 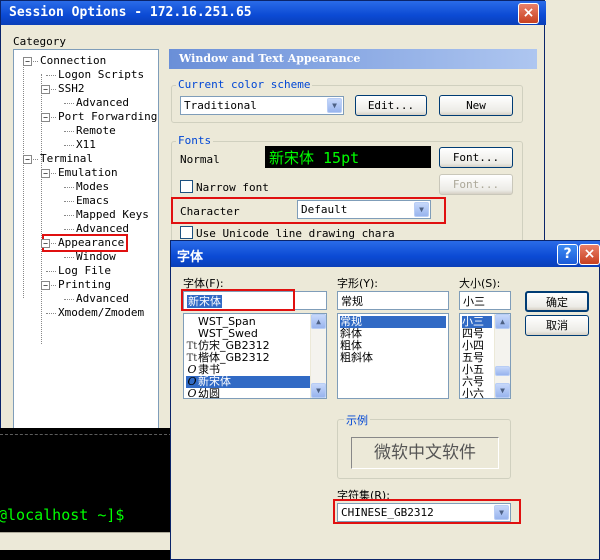 I want to click on list-item: 四号, so click(x=477, y=334).